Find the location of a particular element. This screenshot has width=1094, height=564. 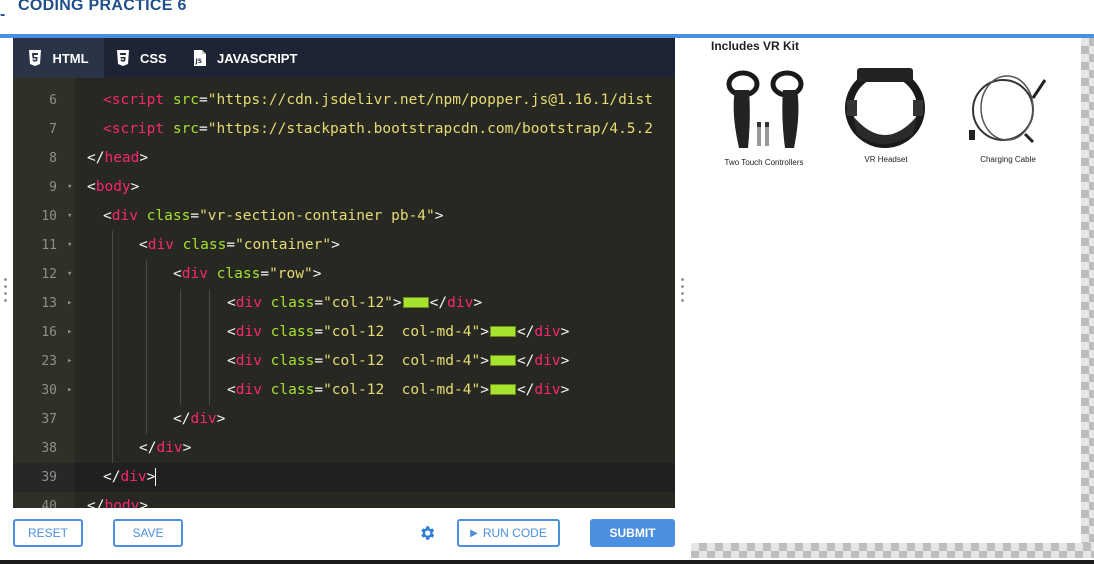

code-text: <div class="vr-section-container pb-4"> is located at coordinates (273, 216).